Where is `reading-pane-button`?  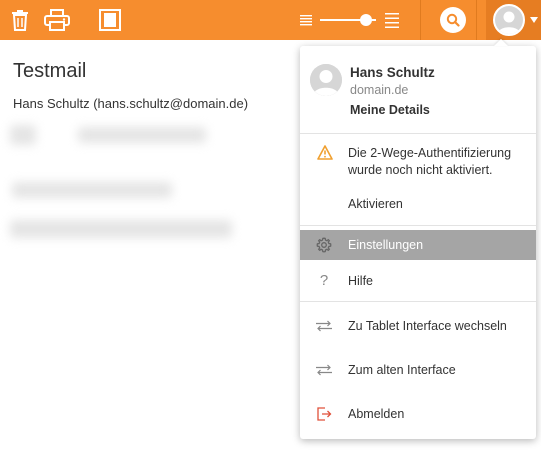
reading-pane-button is located at coordinates (110, 20).